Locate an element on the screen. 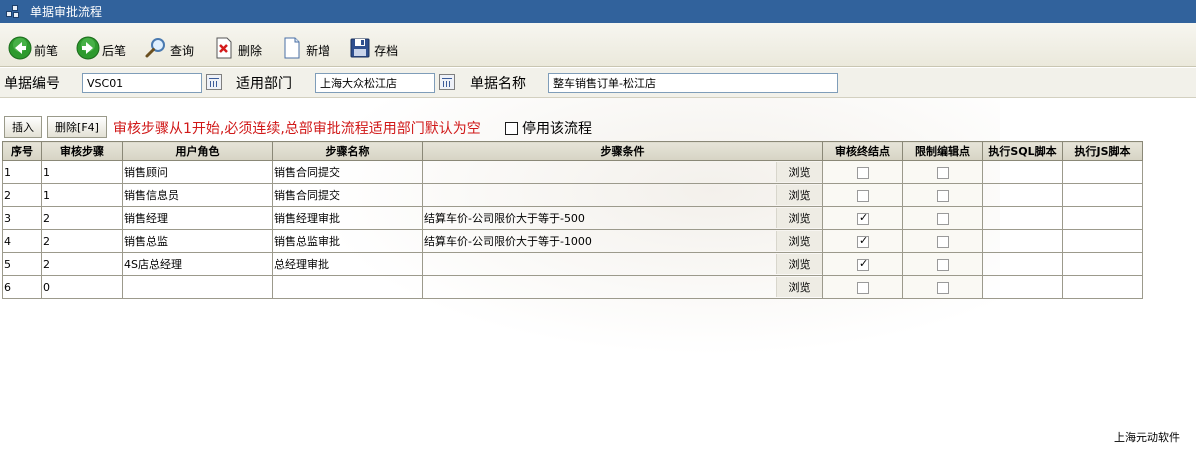  table-row: 2 1 销售信息员 销售合同提交 浏览 is located at coordinates (572, 195).